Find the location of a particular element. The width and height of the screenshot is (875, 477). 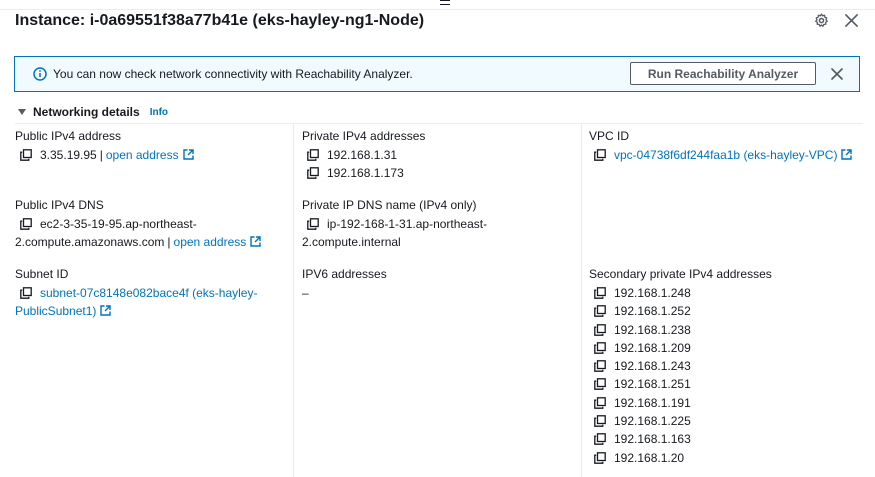

subnet-id-link-line2: PublicSubnet1) is located at coordinates (63, 311).